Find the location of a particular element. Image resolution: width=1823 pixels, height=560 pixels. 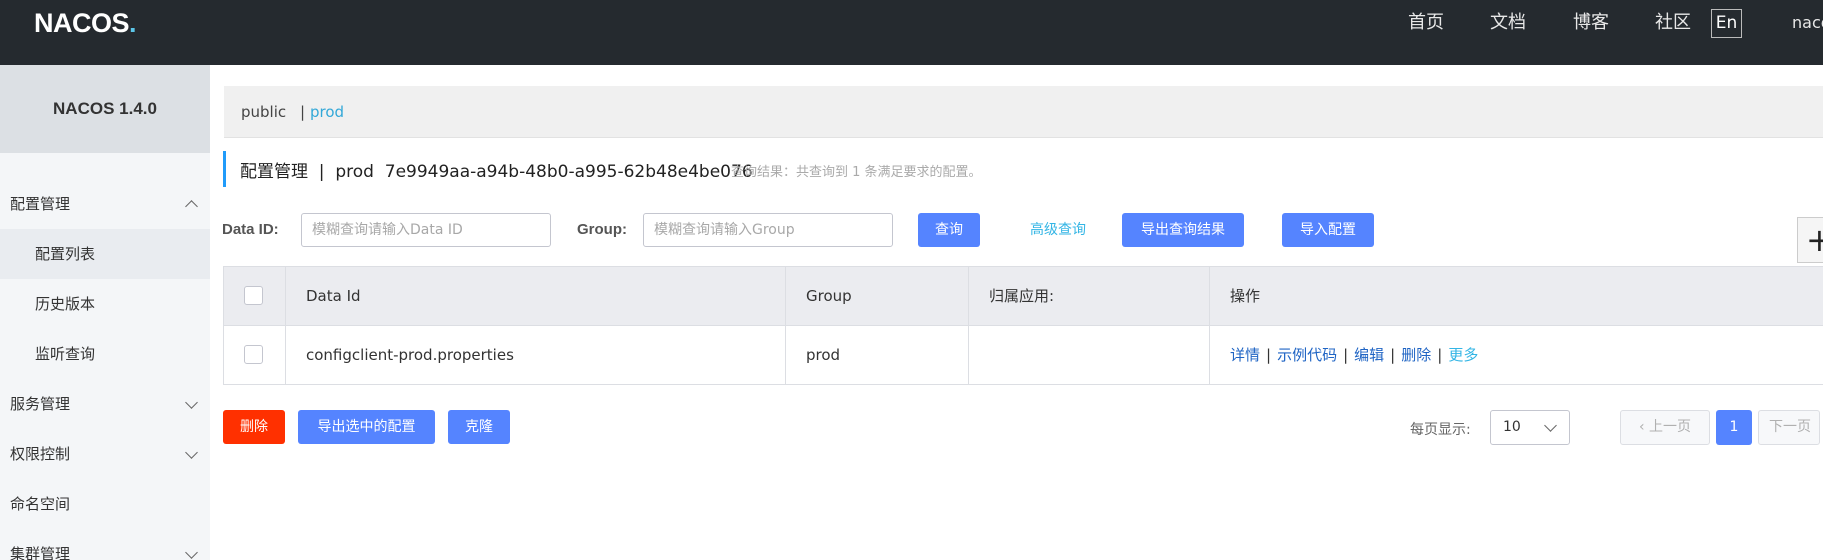

select-all-checkbox is located at coordinates (253, 295).